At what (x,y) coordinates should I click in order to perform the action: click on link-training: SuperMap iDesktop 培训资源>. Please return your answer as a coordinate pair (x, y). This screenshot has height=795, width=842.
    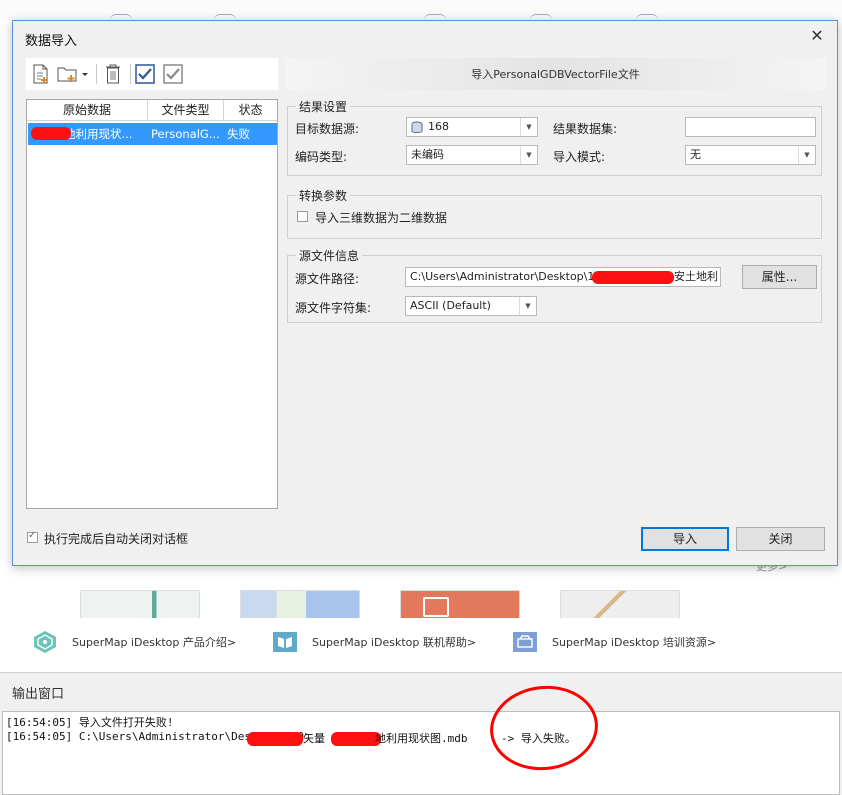
    Looking at the image, I should click on (614, 642).